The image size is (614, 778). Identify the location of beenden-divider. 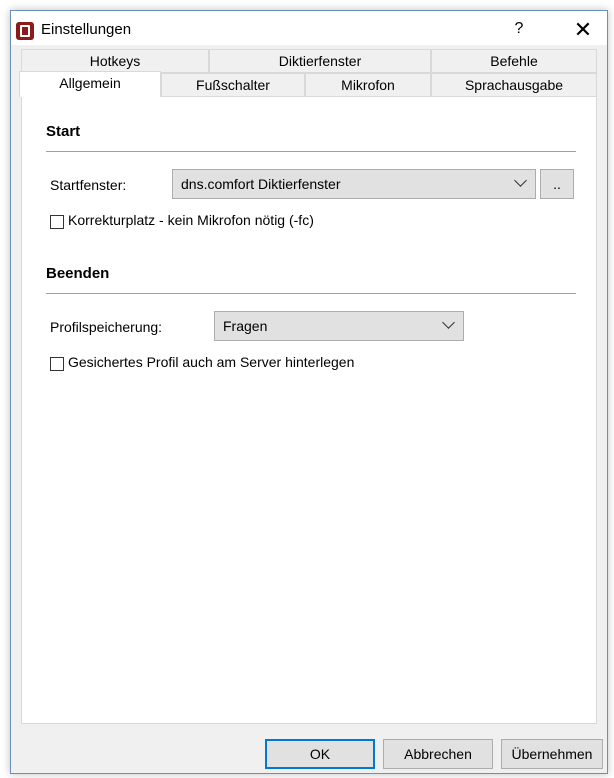
(311, 293).